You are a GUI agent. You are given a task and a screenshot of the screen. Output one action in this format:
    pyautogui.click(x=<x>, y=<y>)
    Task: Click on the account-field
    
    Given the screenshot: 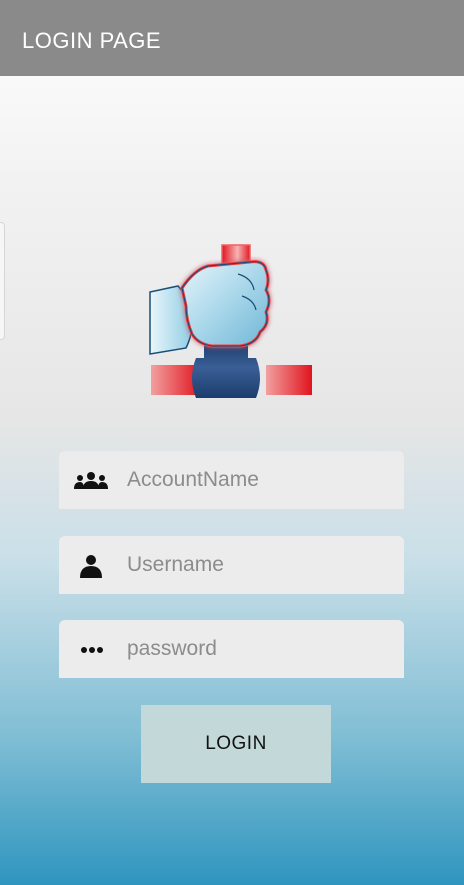 What is the action you would take?
    pyautogui.click(x=231, y=480)
    